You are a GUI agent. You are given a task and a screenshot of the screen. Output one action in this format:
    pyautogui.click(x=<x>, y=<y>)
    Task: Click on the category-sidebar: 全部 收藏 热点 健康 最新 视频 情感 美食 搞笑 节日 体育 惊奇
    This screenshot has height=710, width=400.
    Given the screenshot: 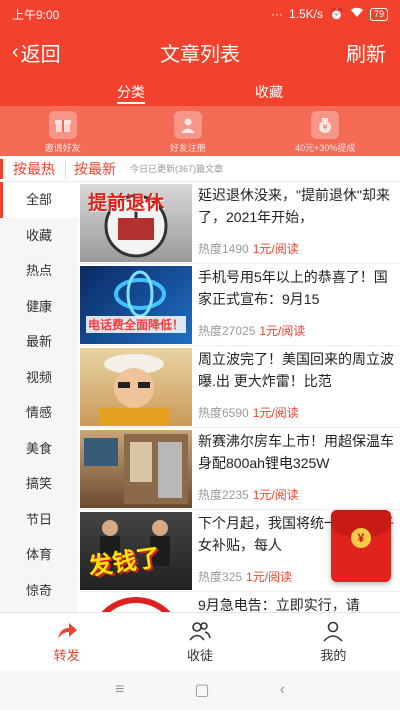 What is the action you would take?
    pyautogui.click(x=39, y=397)
    